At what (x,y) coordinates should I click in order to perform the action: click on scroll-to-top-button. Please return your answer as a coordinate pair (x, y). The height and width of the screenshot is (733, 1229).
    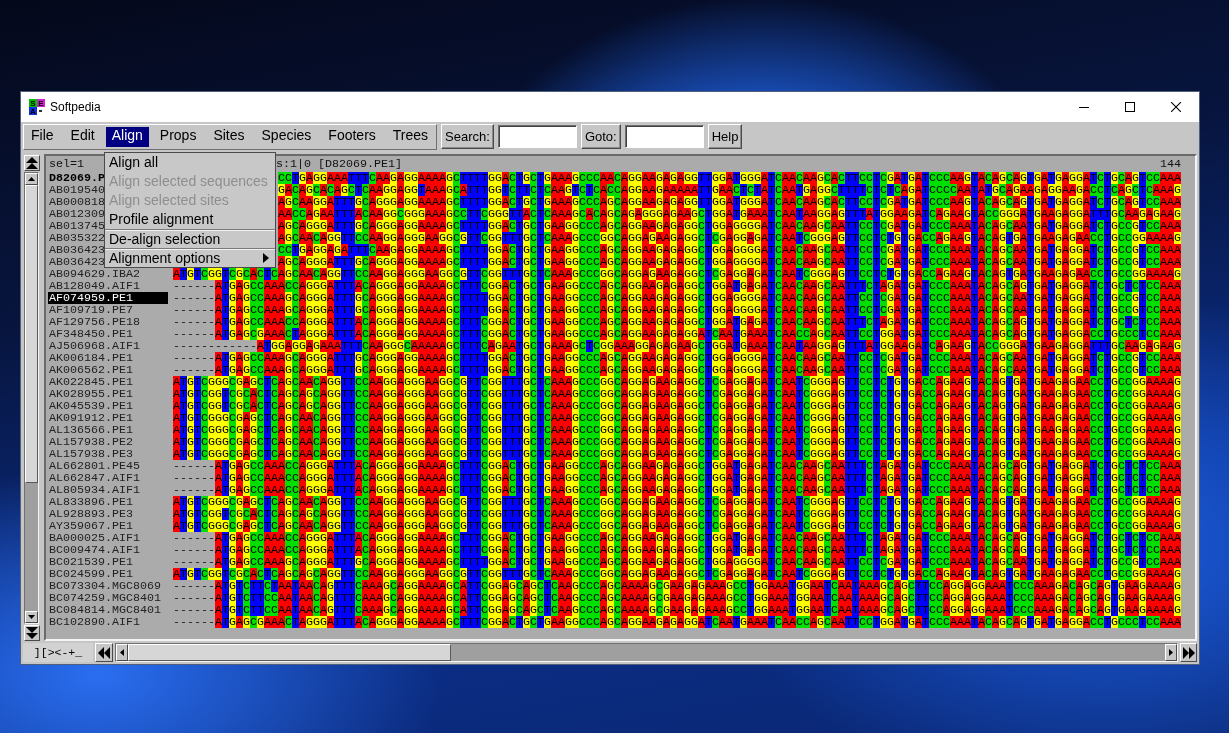
    Looking at the image, I should click on (32, 163).